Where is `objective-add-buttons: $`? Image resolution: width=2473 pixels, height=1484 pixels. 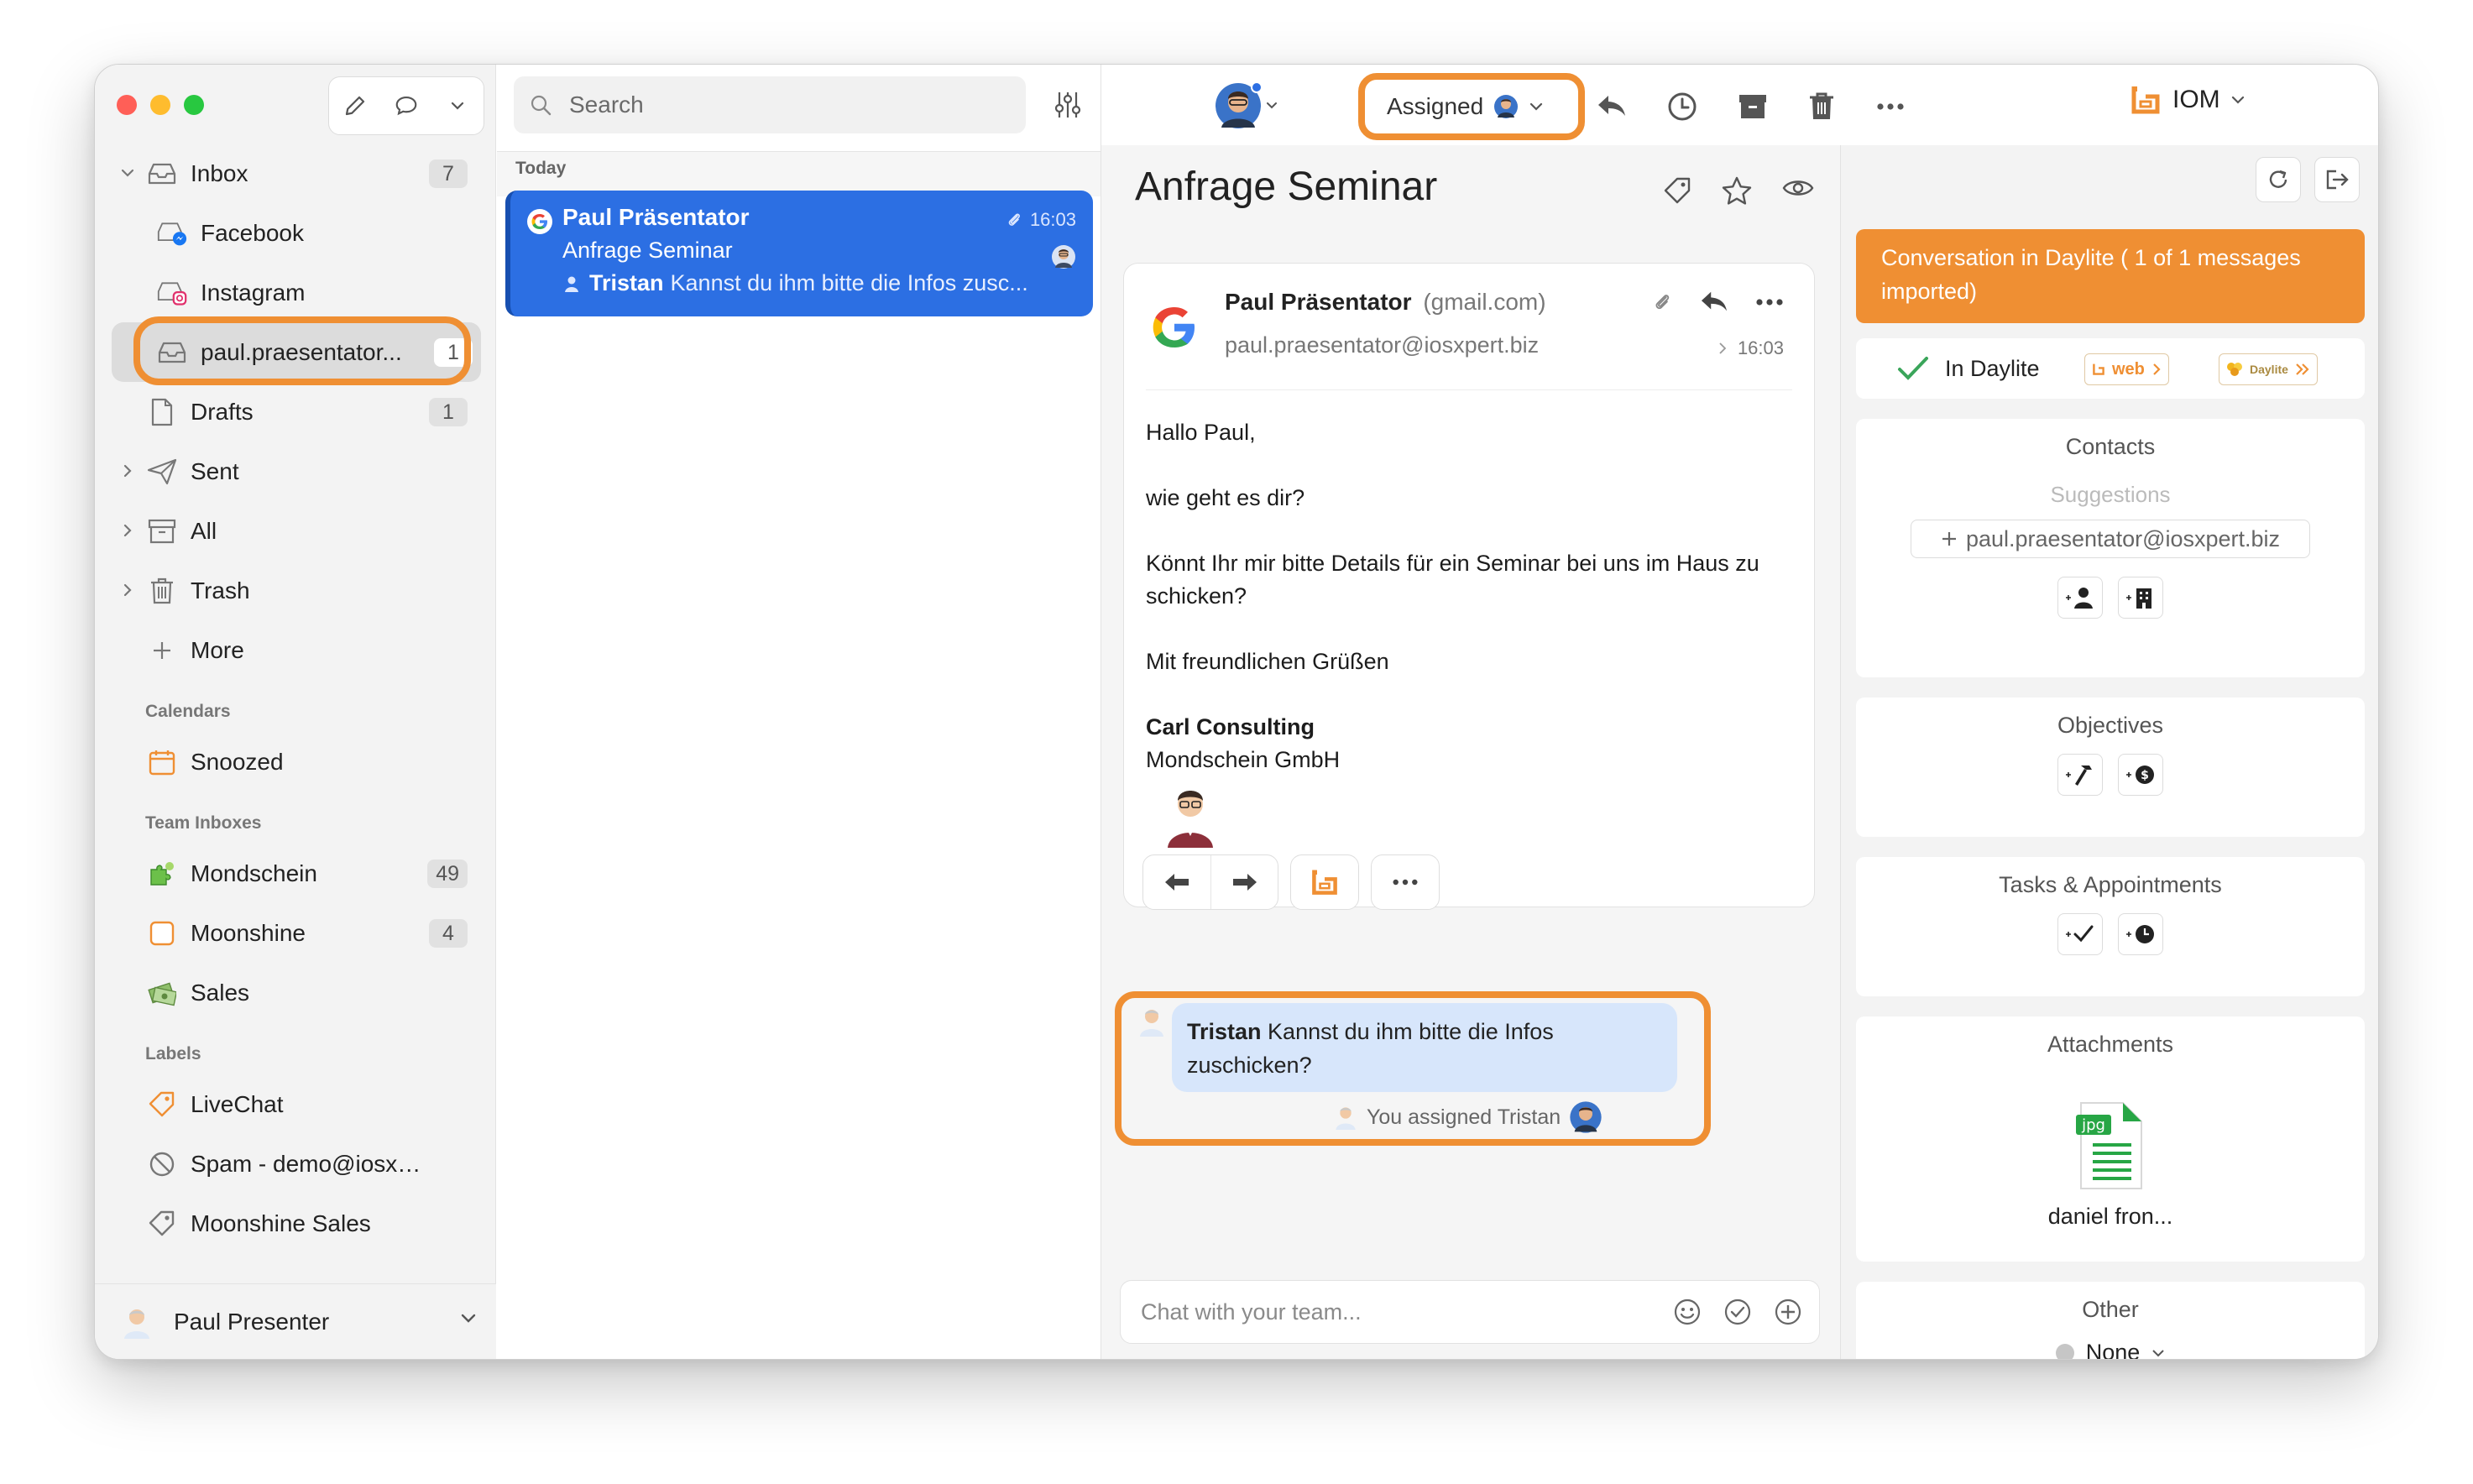
objective-add-buttons: $ is located at coordinates (2110, 775).